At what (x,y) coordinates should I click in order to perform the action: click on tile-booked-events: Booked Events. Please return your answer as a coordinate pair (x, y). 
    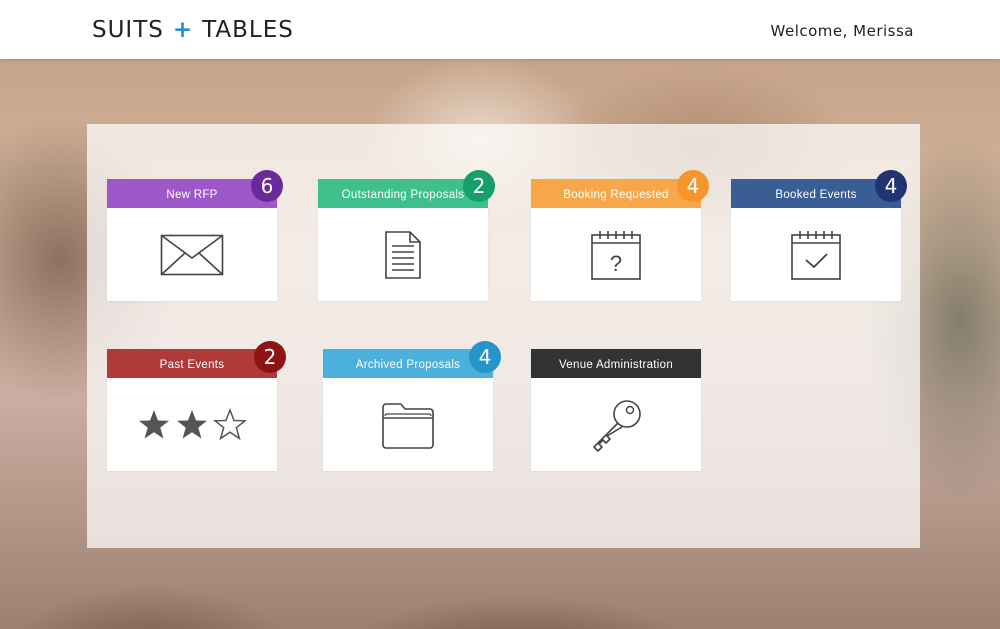
    Looking at the image, I should click on (816, 240).